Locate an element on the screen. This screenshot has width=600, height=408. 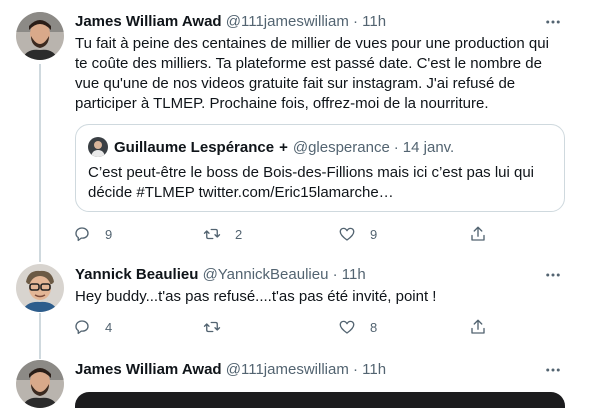
tweet-actions: 9 2 9 is located at coordinates (293, 234).